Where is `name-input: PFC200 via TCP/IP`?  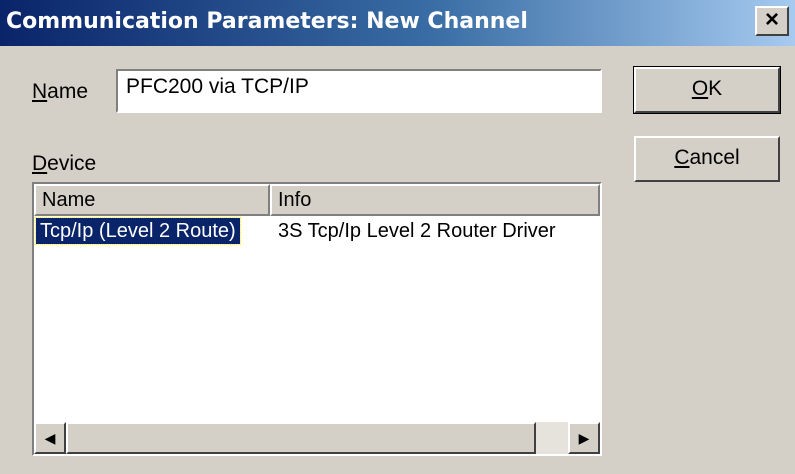
name-input: PFC200 via TCP/IP is located at coordinates (359, 91).